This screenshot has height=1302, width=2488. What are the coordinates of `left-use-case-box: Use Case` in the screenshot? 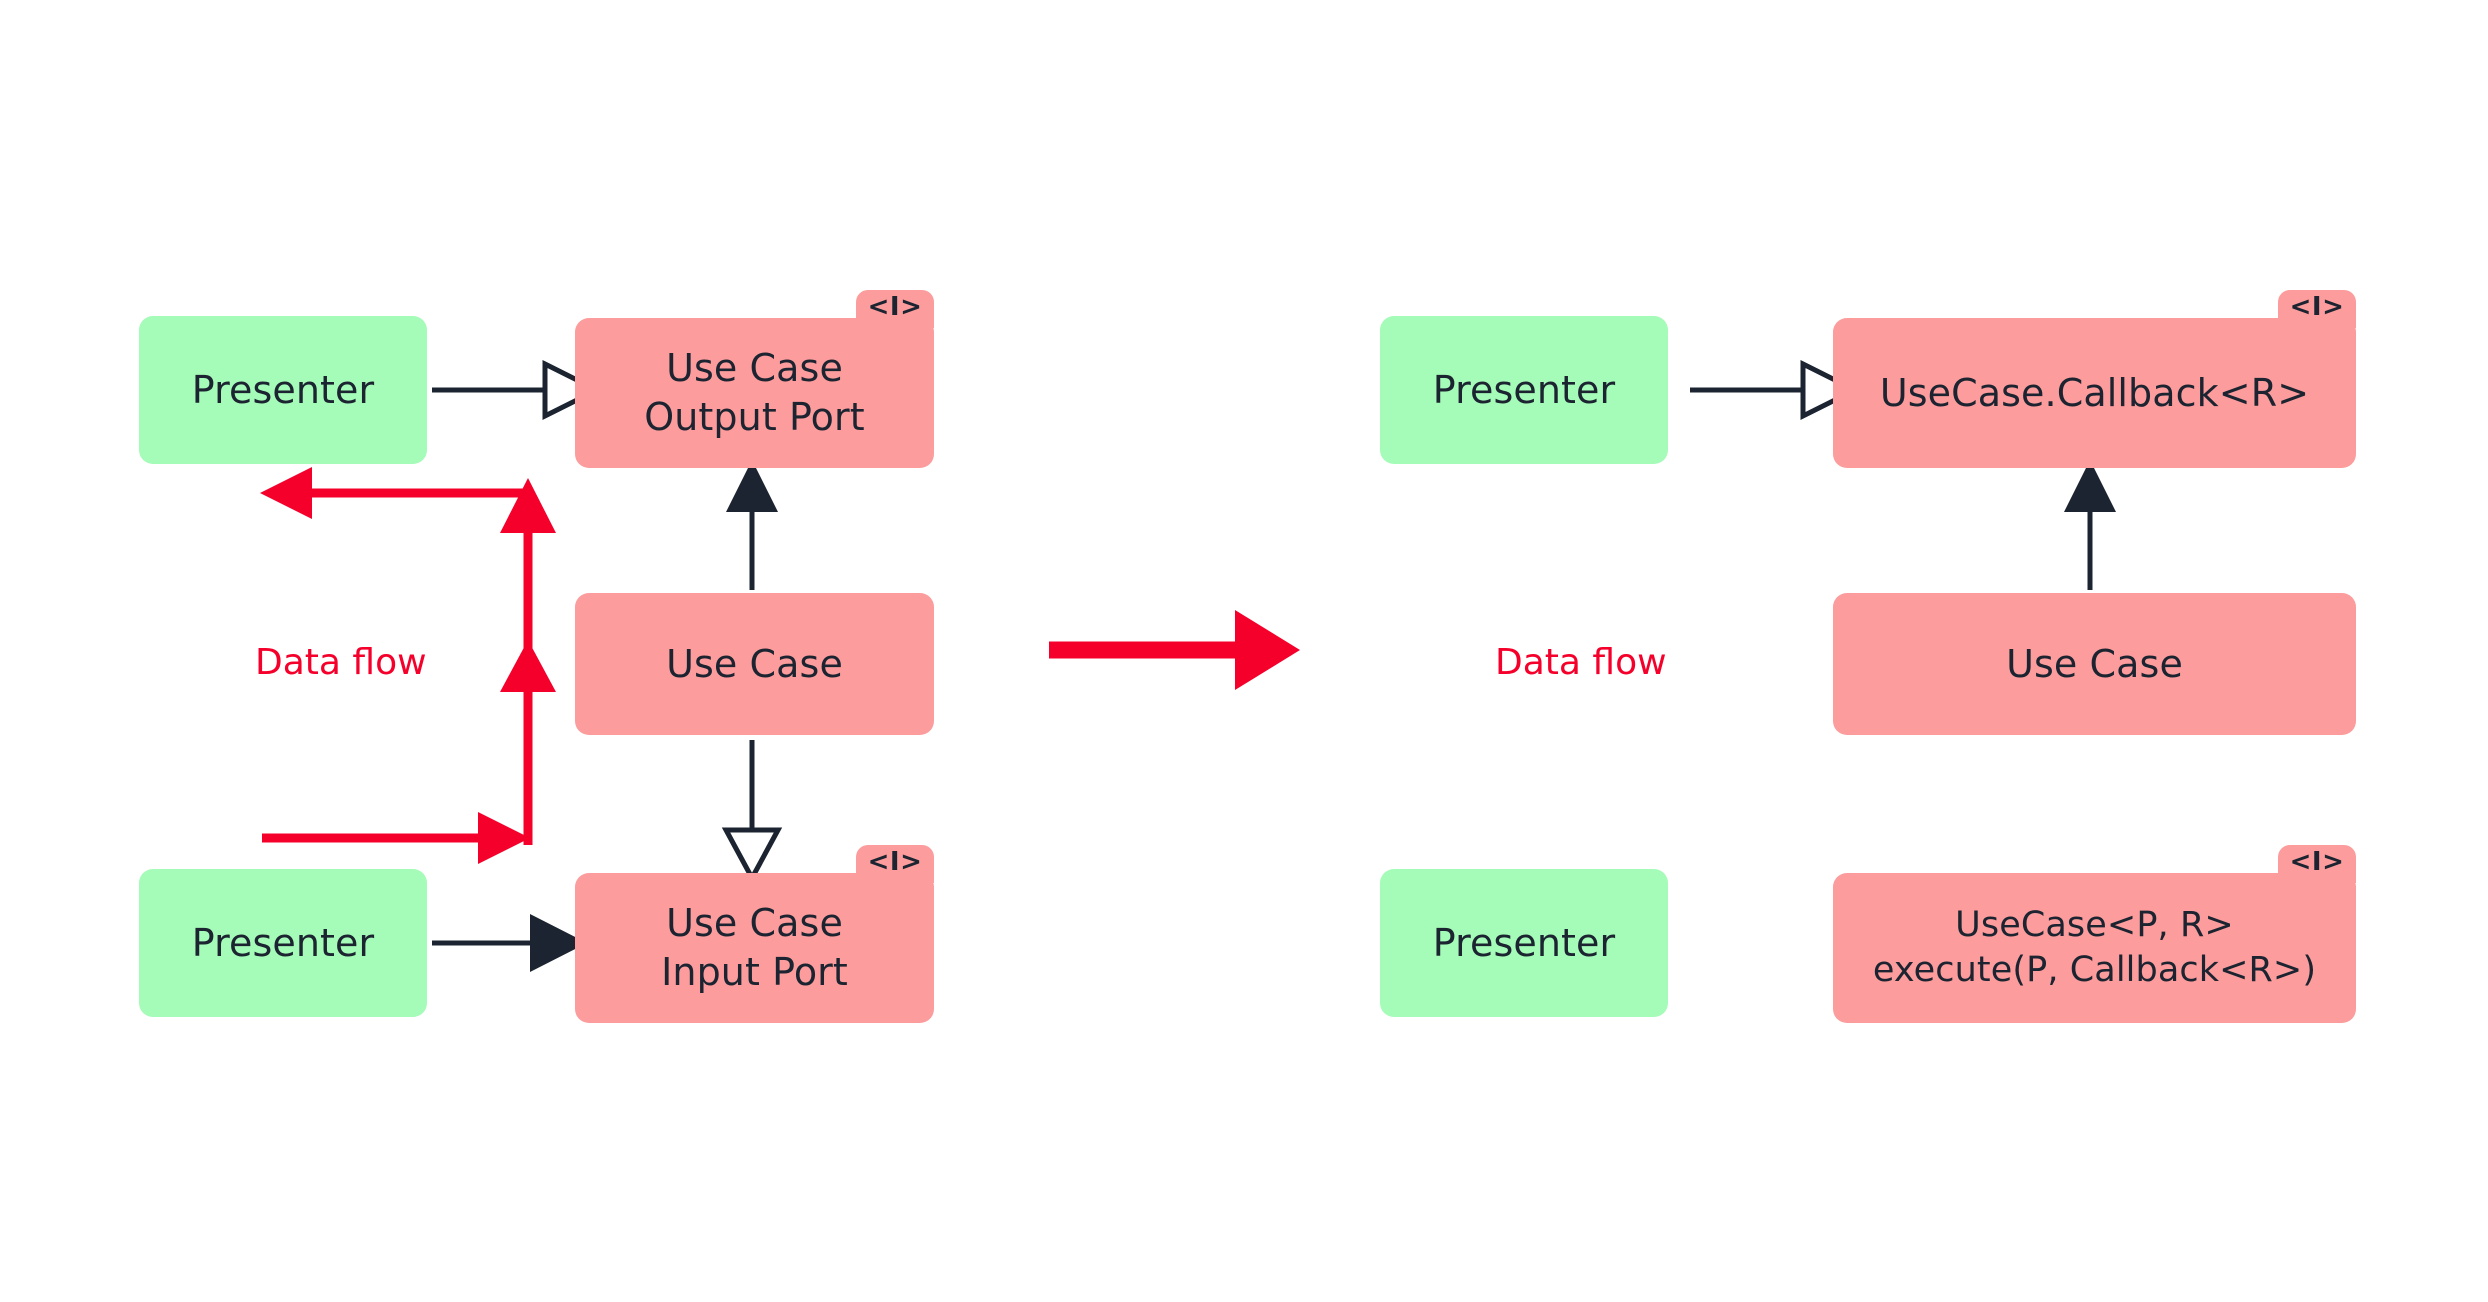 It's located at (754, 664).